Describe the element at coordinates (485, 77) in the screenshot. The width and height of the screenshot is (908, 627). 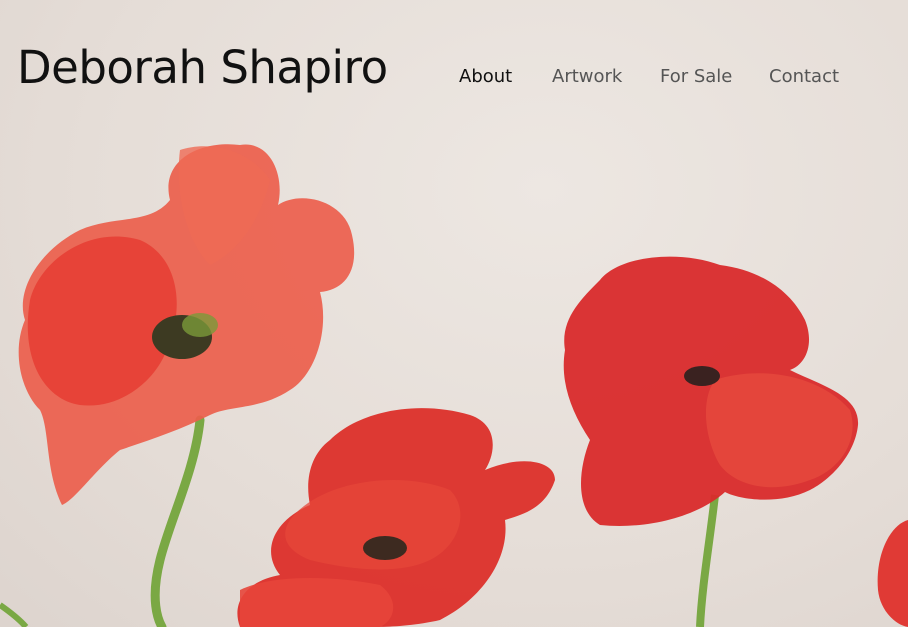
I see `nav-item-about: About` at that location.